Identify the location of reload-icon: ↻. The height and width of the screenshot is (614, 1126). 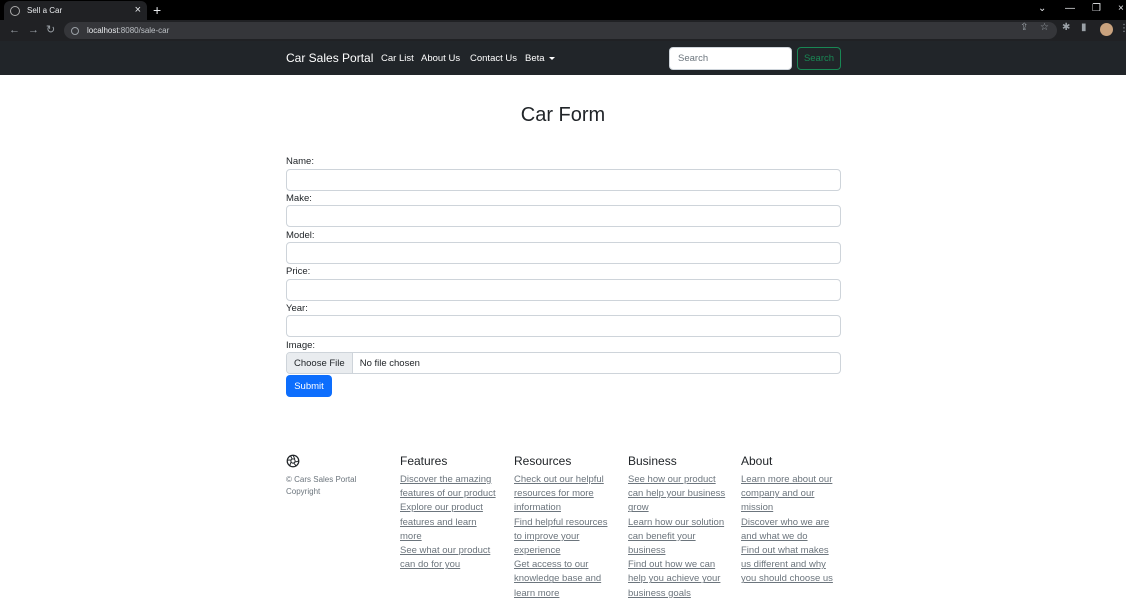
(50, 30).